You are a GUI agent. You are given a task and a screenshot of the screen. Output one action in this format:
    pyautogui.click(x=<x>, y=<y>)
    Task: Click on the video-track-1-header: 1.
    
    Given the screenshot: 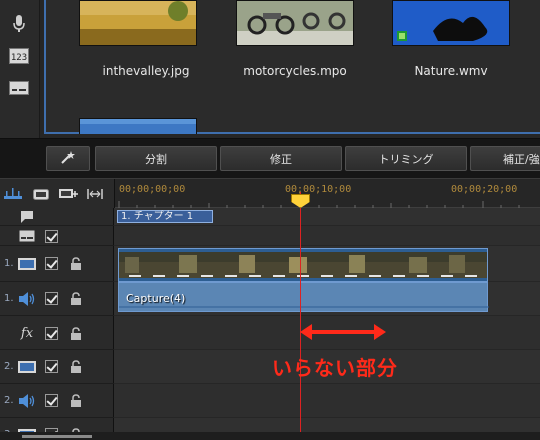 What is the action you would take?
    pyautogui.click(x=57, y=264)
    